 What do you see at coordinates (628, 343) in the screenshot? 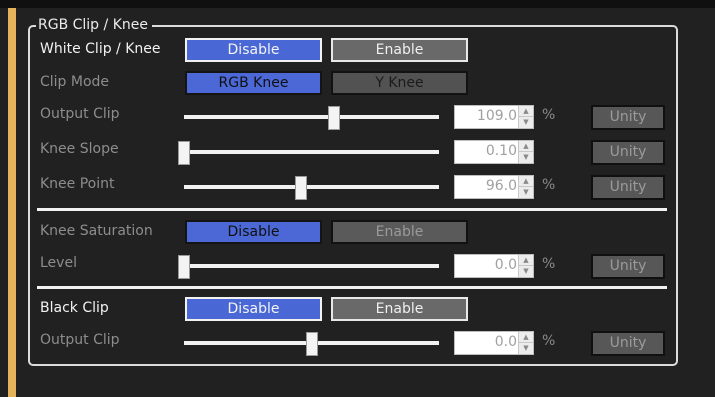
I see `black-output-clip-unity-button: Unity` at bounding box center [628, 343].